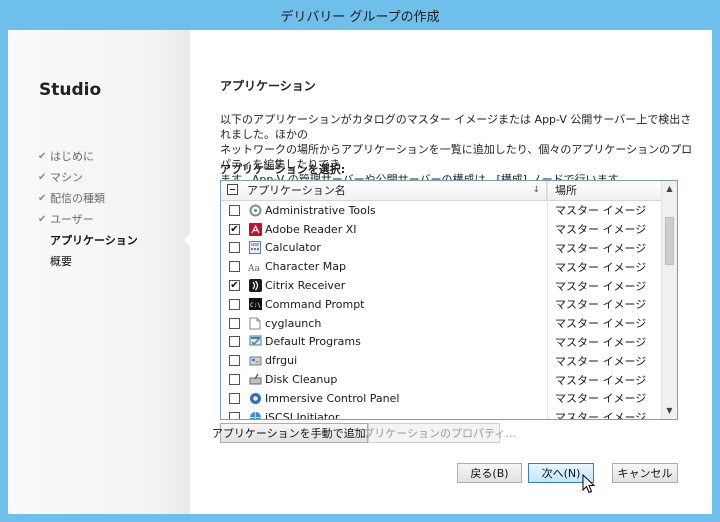  Describe the element at coordinates (441, 266) in the screenshot. I see `table-row: Aa Character Map マスター イメージ` at that location.